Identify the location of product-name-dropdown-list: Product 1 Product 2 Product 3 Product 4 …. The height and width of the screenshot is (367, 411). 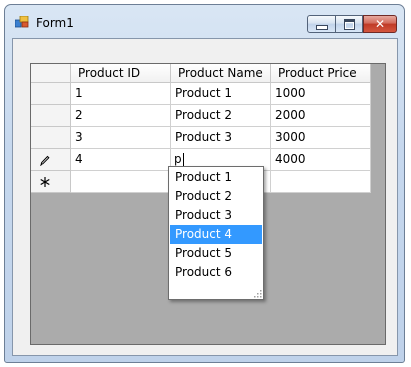
(216, 233).